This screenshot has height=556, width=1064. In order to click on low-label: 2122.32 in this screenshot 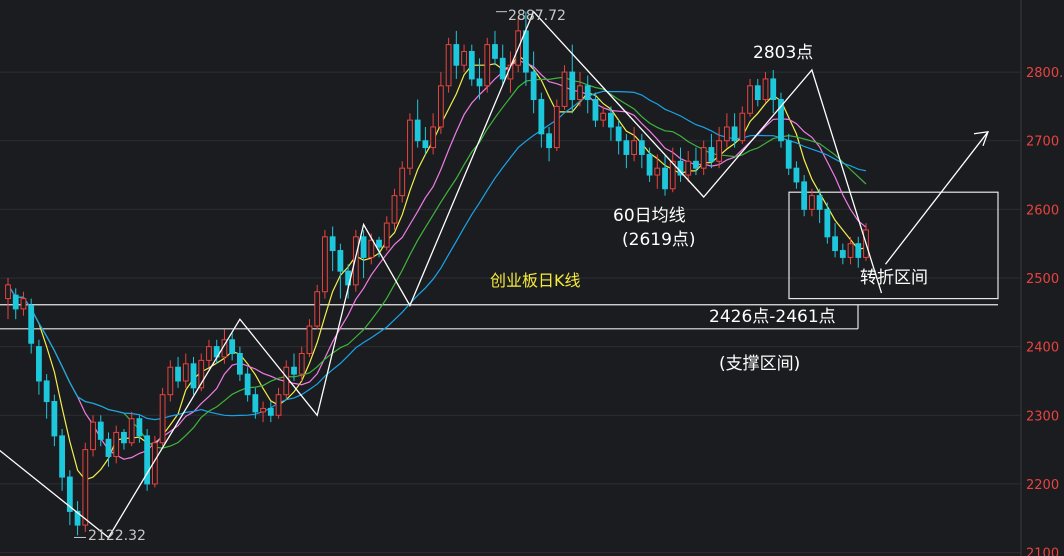, I will do `click(117, 536)`.